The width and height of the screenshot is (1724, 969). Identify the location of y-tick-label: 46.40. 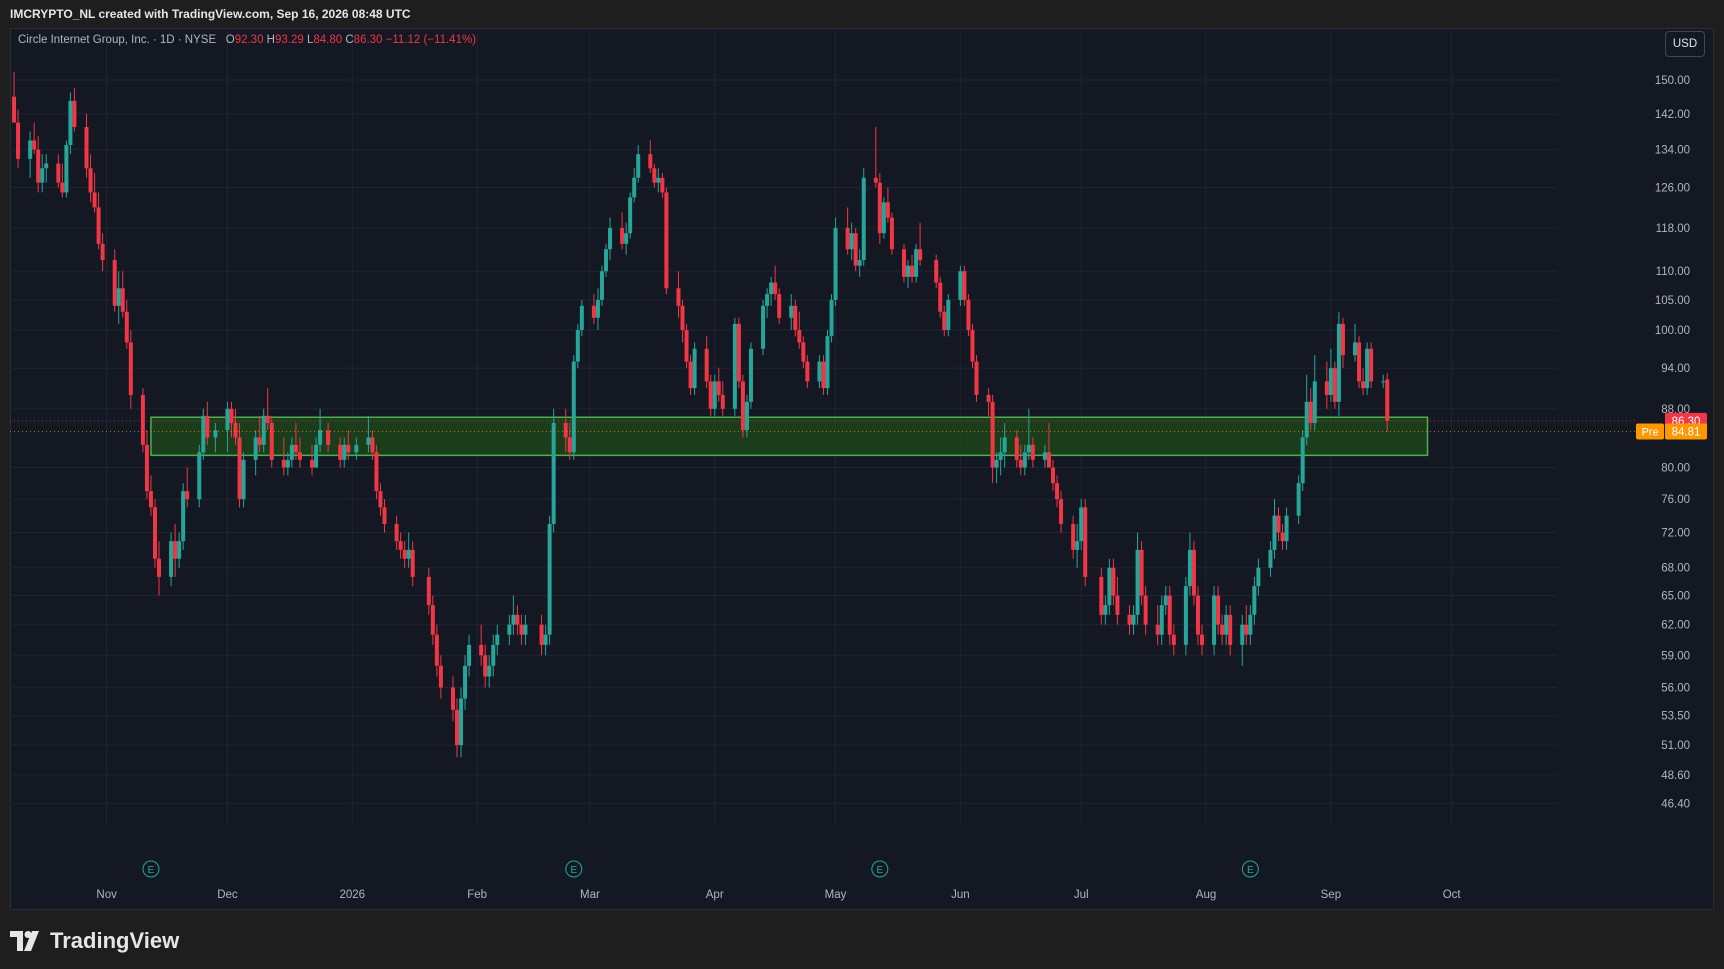
(1675, 804).